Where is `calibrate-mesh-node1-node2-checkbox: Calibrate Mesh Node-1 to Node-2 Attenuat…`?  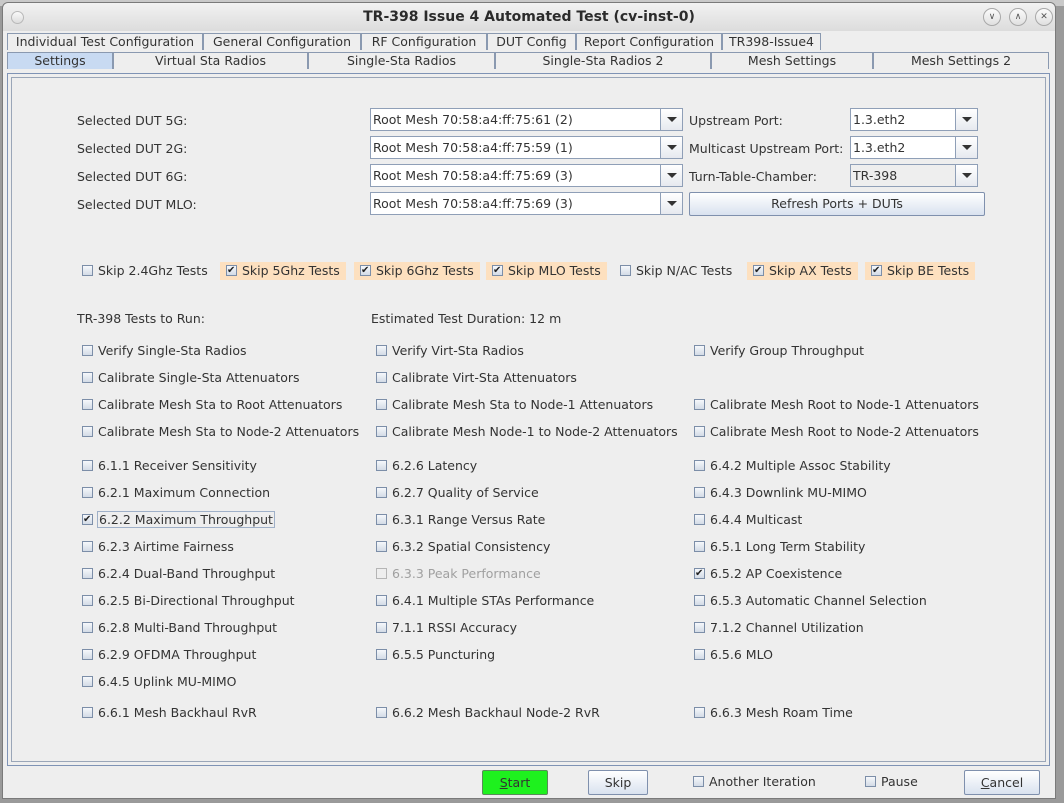 calibrate-mesh-node1-node2-checkbox: Calibrate Mesh Node-1 to Node-2 Attenuat… is located at coordinates (527, 432).